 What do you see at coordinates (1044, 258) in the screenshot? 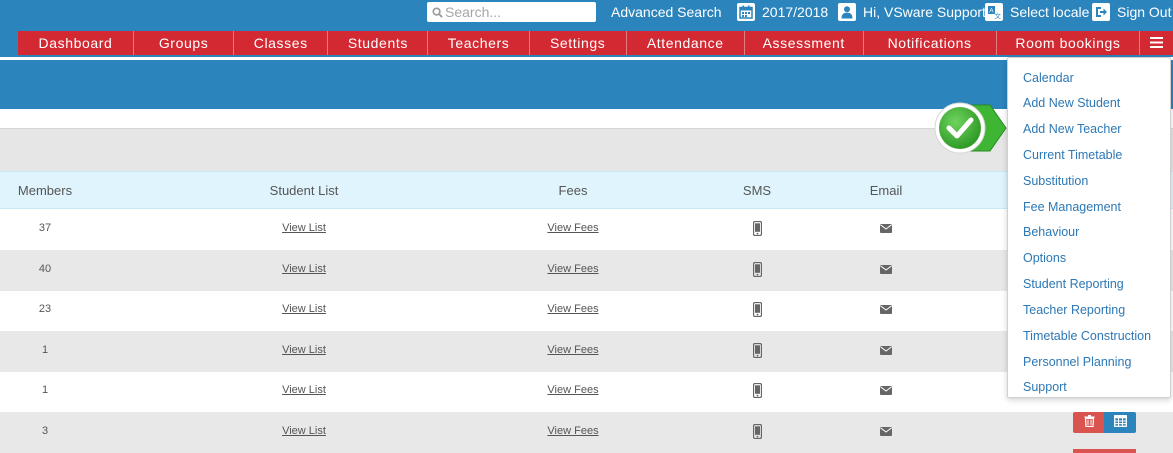
I see `menu-item-options: Options` at bounding box center [1044, 258].